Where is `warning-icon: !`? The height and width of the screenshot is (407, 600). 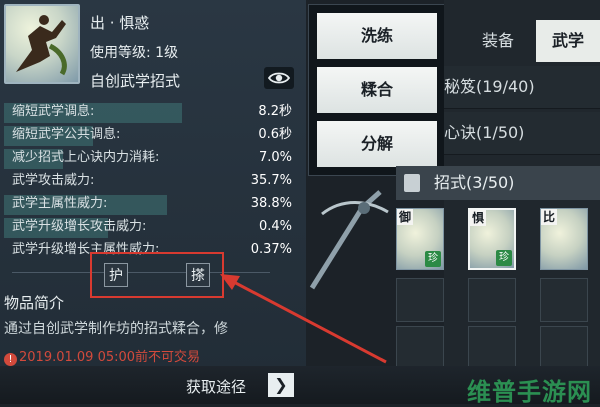 warning-icon: ! is located at coordinates (10, 359).